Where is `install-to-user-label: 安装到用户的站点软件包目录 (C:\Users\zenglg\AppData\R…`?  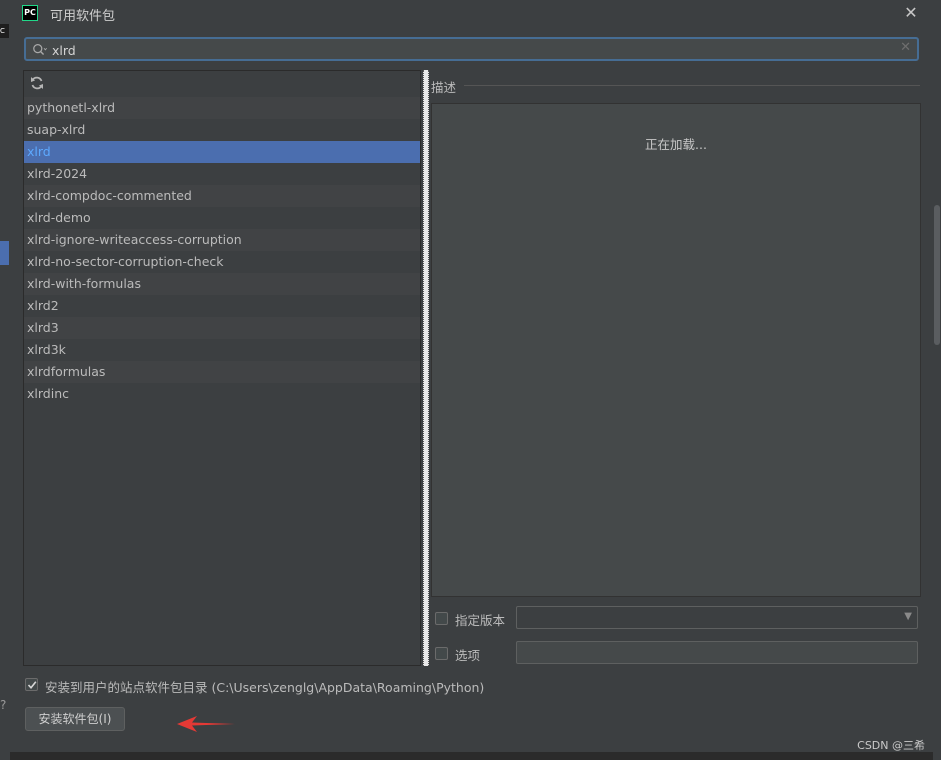
install-to-user-label: 安装到用户的站点软件包目录 (C:\Users\zenglg\AppData\R… is located at coordinates (265, 687).